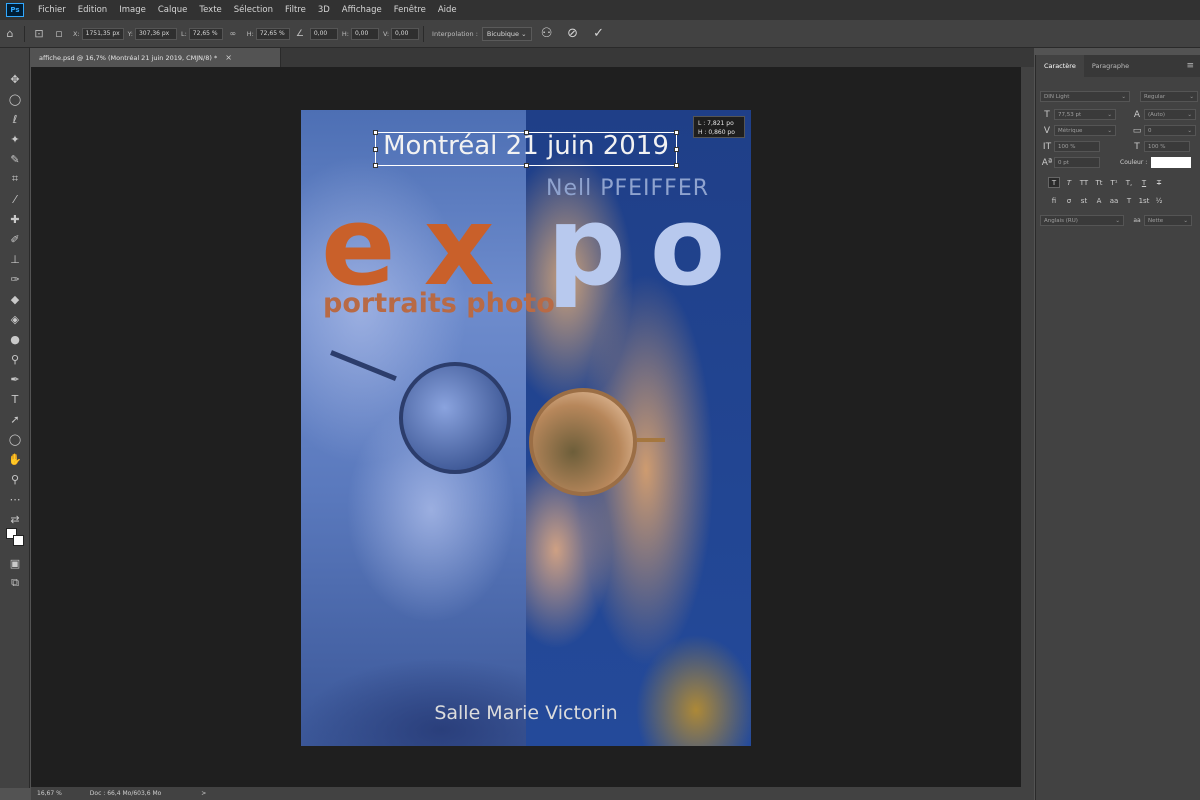 This screenshot has height=800, width=1200. What do you see at coordinates (364, 33) in the screenshot?
I see `hskew-field: 0,00` at bounding box center [364, 33].